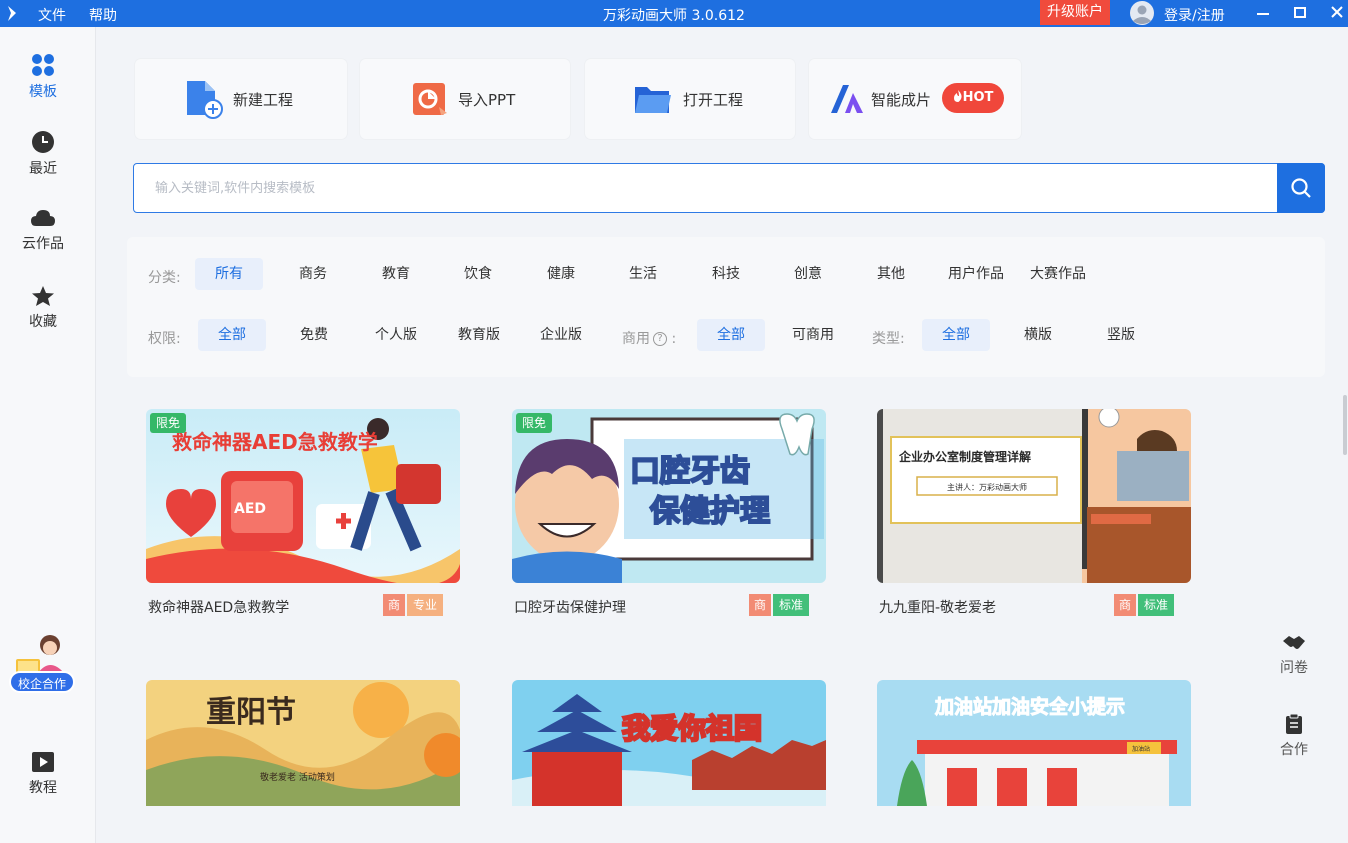 The width and height of the screenshot is (1348, 843). What do you see at coordinates (12, 13) in the screenshot?
I see `app-logo-icon` at bounding box center [12, 13].